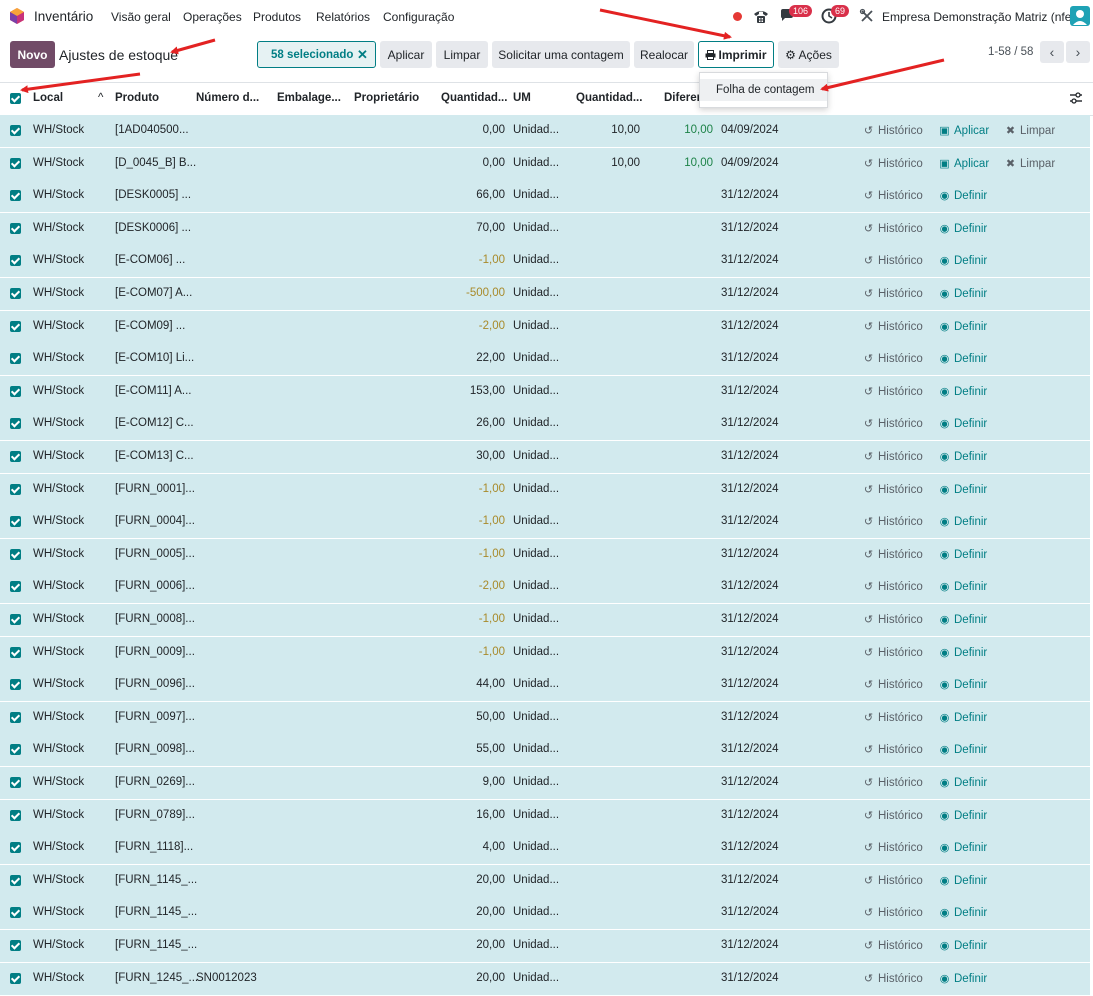  What do you see at coordinates (1010, 52) in the screenshot?
I see `pager-value: 1-58 / 58` at bounding box center [1010, 52].